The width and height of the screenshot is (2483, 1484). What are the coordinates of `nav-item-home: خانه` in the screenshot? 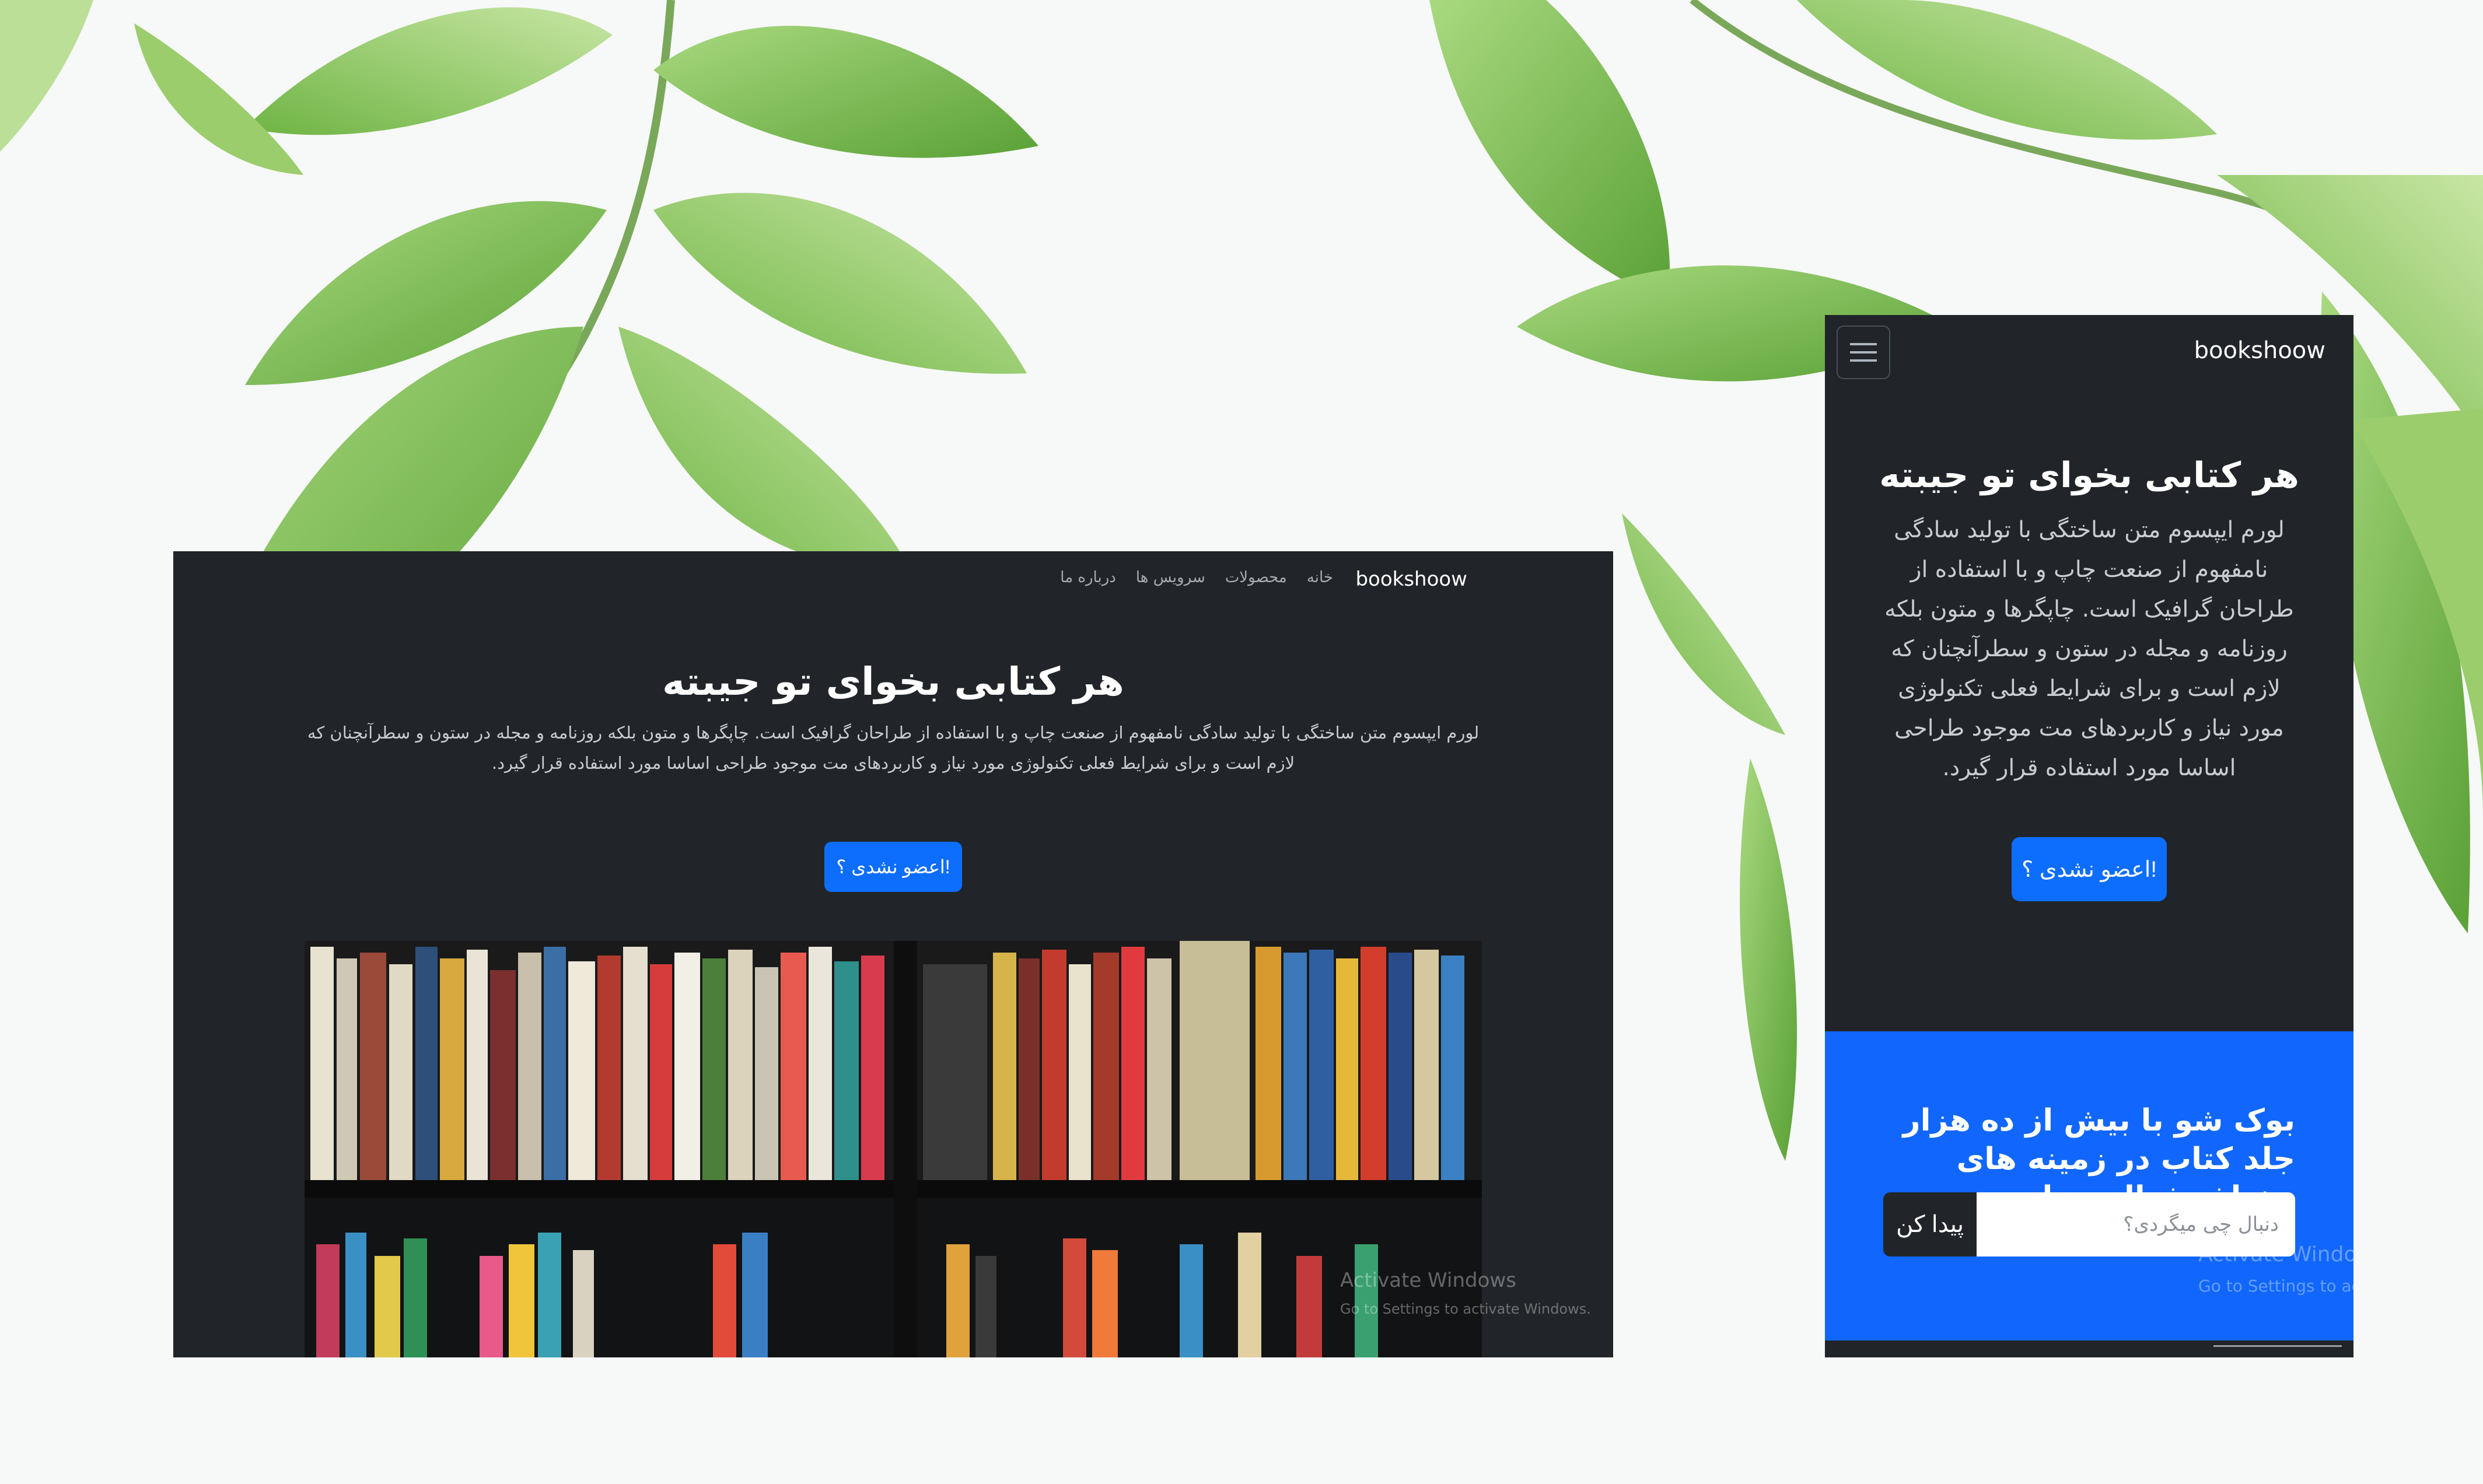 It's located at (1320, 577).